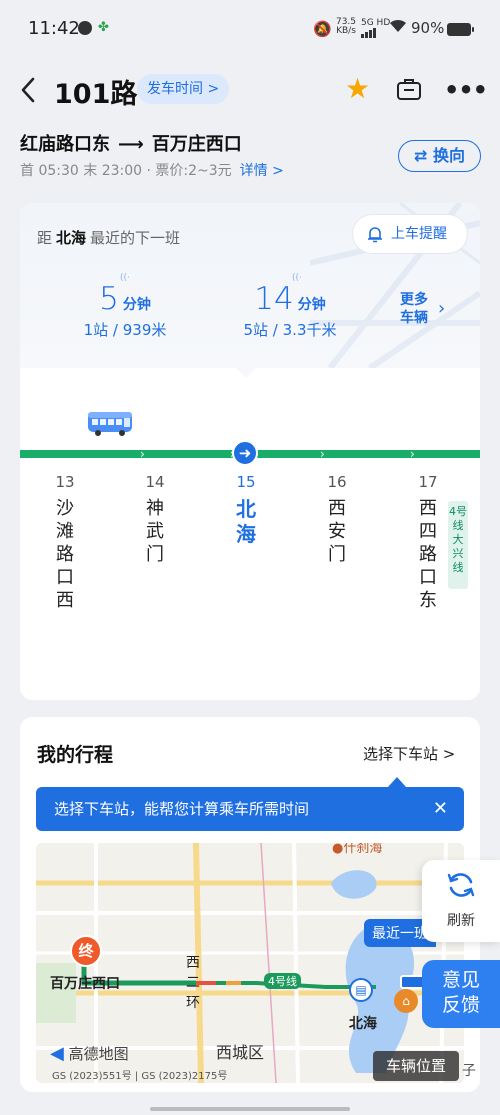  Describe the element at coordinates (250, 1109) in the screenshot. I see `home-indicator` at that location.